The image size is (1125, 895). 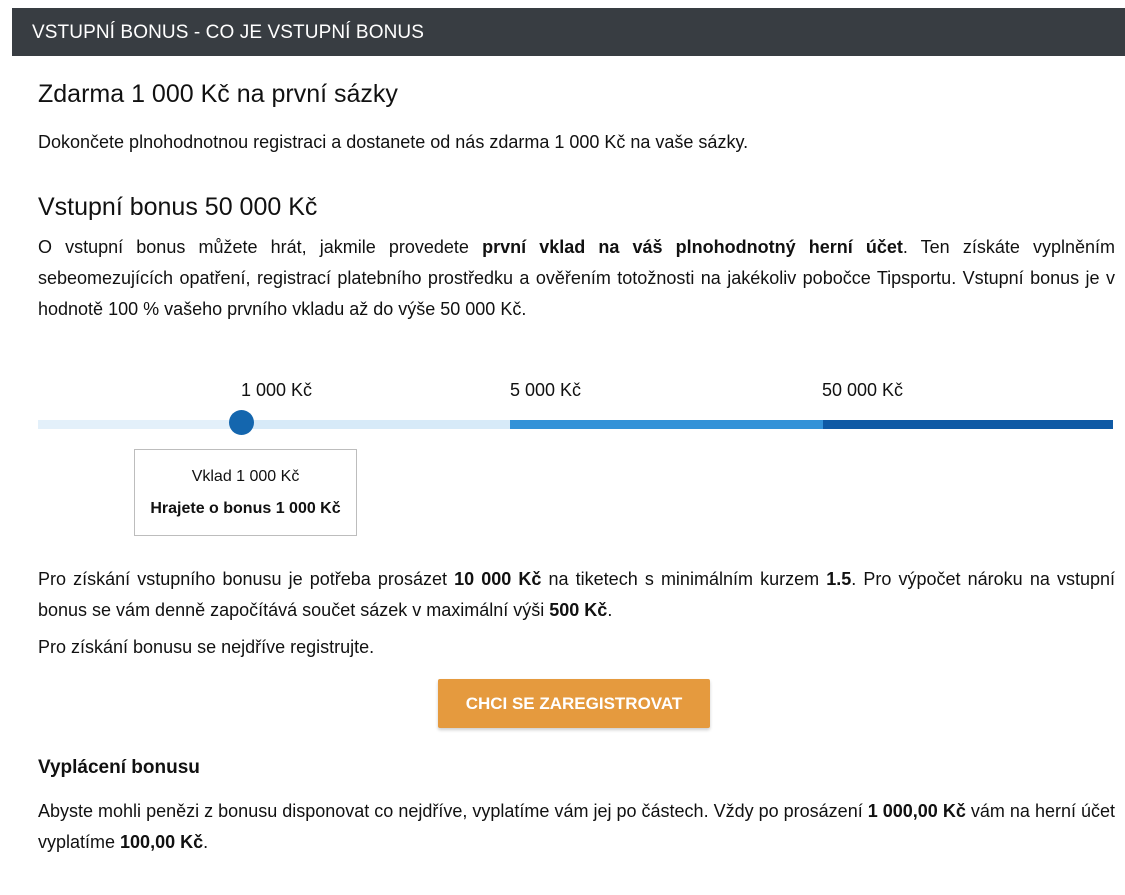 I want to click on conditions-amount: 10 000 Kč, so click(x=498, y=579).